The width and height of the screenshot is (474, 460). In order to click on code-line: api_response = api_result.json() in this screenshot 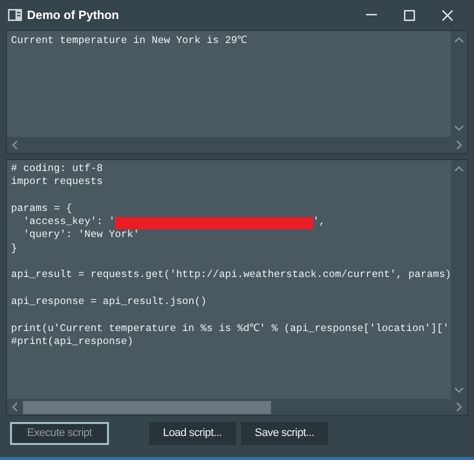, I will do `click(109, 303)`.